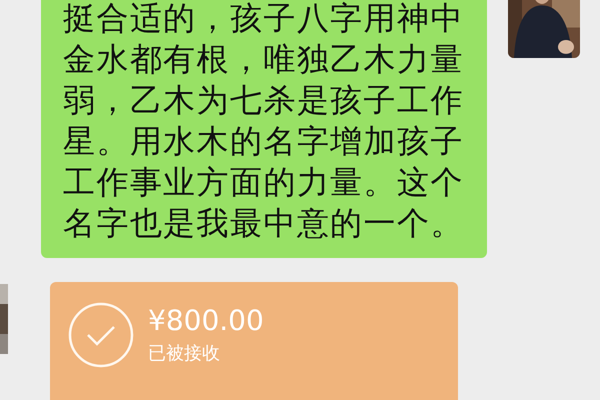  Describe the element at coordinates (101, 335) in the screenshot. I see `check-icon` at that location.